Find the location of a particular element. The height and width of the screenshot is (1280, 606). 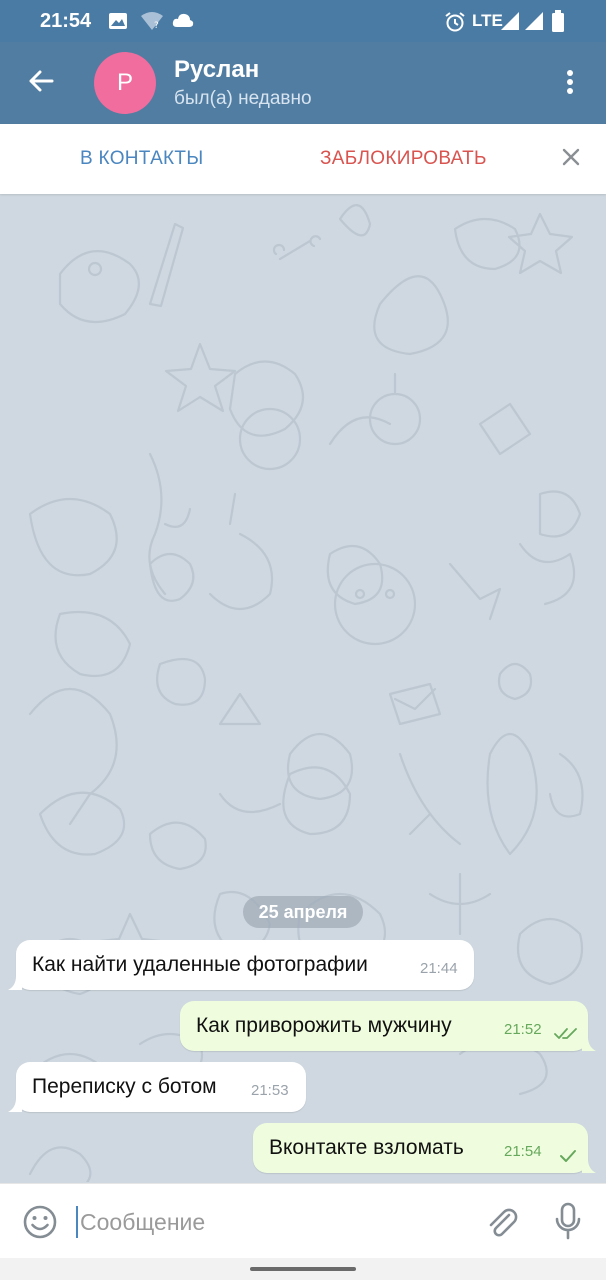

network-type: LTE is located at coordinates (487, 20).